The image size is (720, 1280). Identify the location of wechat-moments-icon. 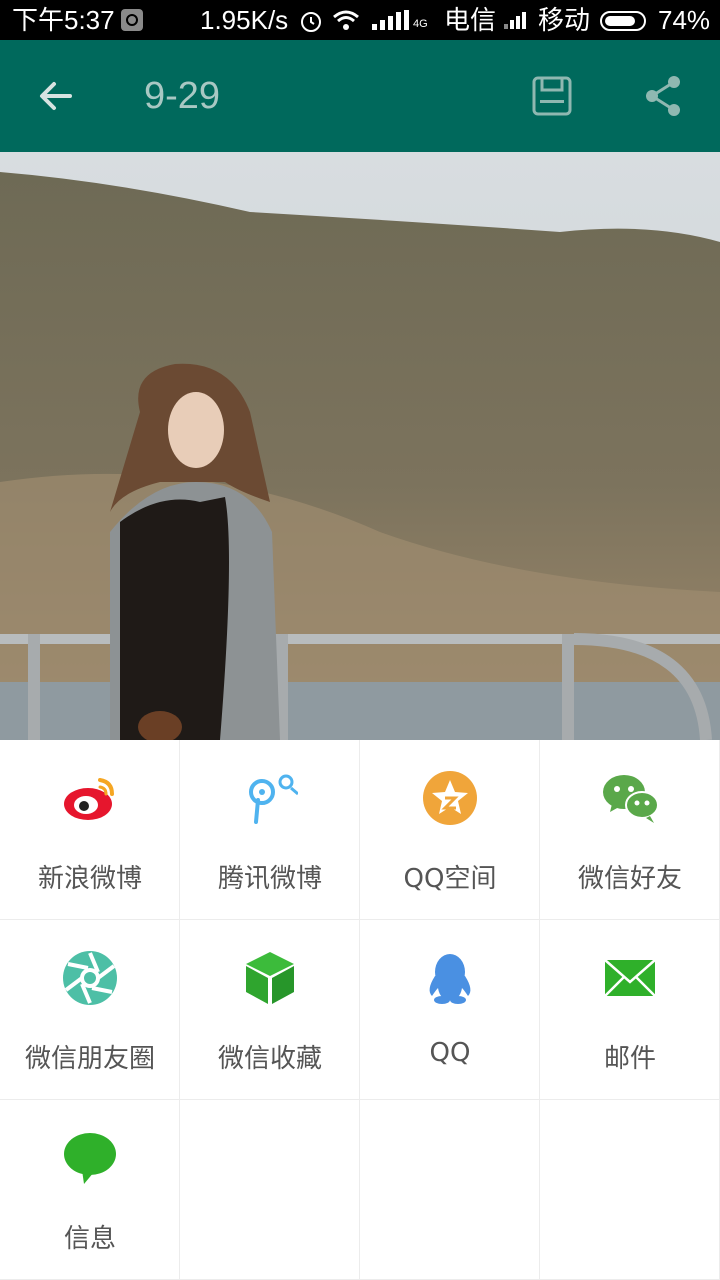
(90, 978).